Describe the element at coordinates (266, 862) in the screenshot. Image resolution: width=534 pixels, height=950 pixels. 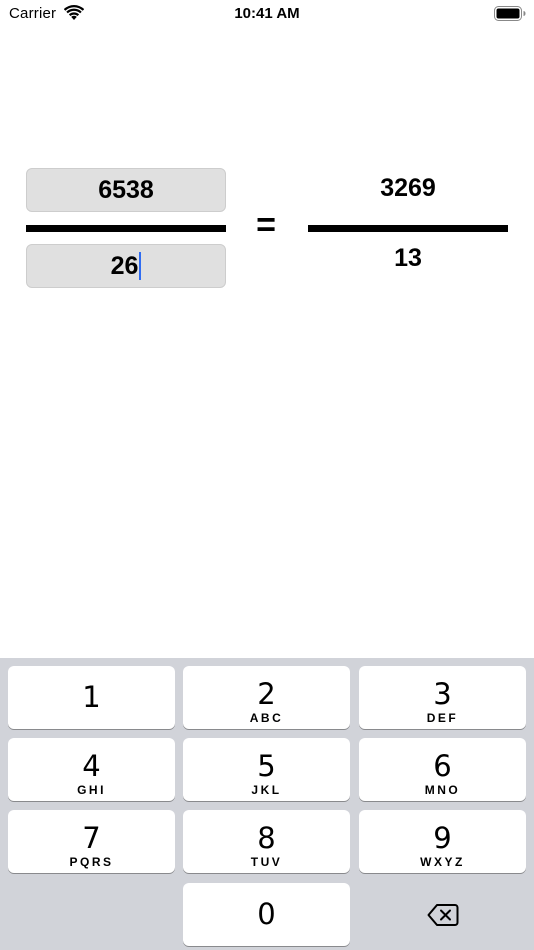
I see `key-letters: TUV` at that location.